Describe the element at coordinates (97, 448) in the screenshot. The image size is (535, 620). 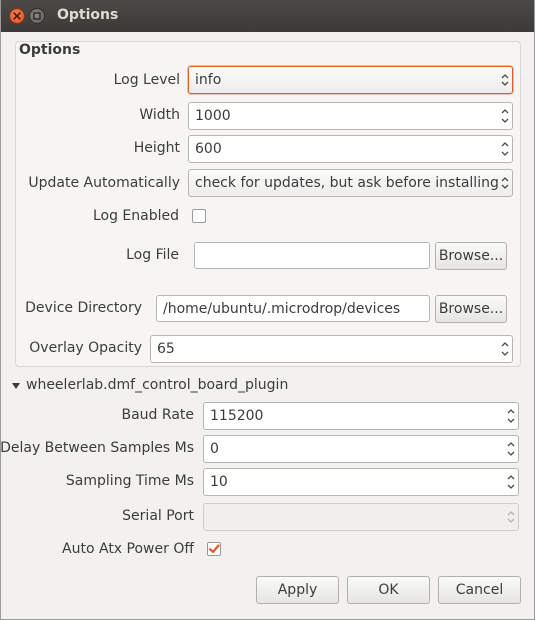
I see `delay-between-samples-label: Delay Between Samples Ms` at that location.